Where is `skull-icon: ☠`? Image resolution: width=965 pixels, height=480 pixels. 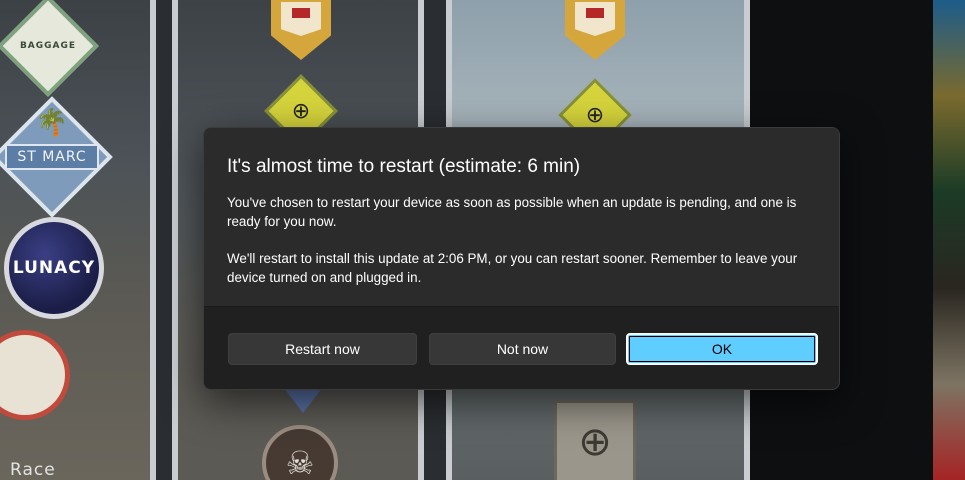
skull-icon: ☠ is located at coordinates (300, 462).